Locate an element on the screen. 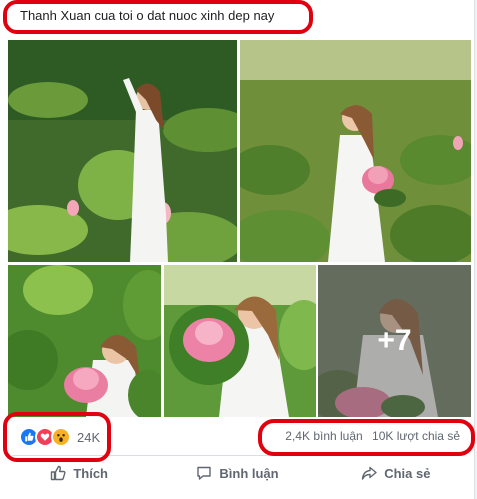  comment-button: Bình luận is located at coordinates (237, 473).